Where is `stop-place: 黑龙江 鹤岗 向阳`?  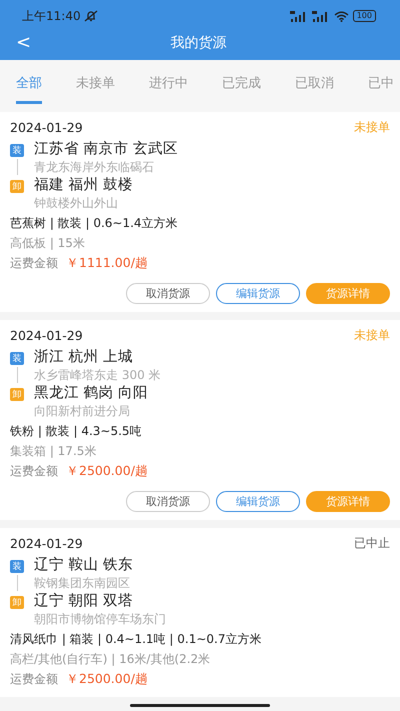
stop-place: 黑龙江 鹤岗 向阳 is located at coordinates (91, 393).